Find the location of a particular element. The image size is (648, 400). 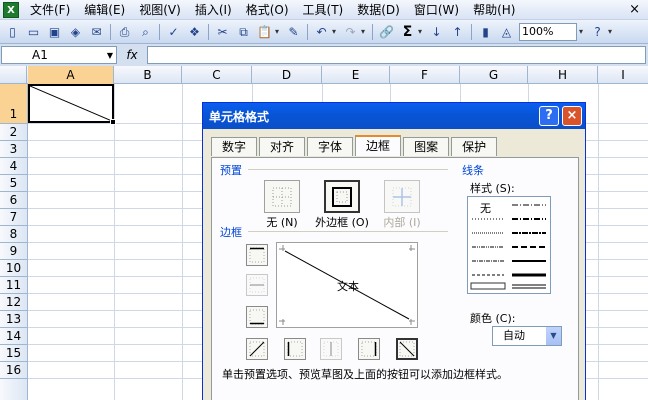

close-workbook-icon: × is located at coordinates (634, 9).